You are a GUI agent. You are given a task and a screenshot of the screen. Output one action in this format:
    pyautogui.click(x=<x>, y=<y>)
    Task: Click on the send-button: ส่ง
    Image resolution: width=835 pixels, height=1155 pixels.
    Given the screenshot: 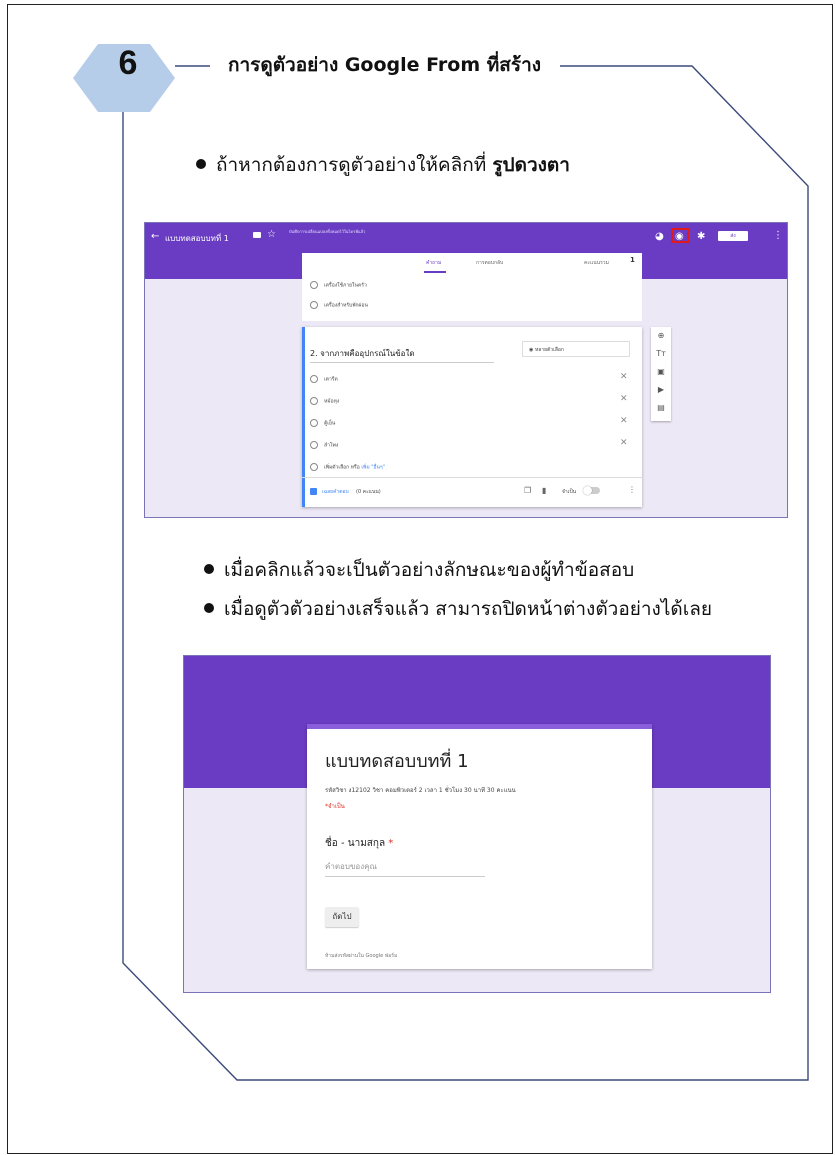 What is the action you would take?
    pyautogui.click(x=733, y=236)
    